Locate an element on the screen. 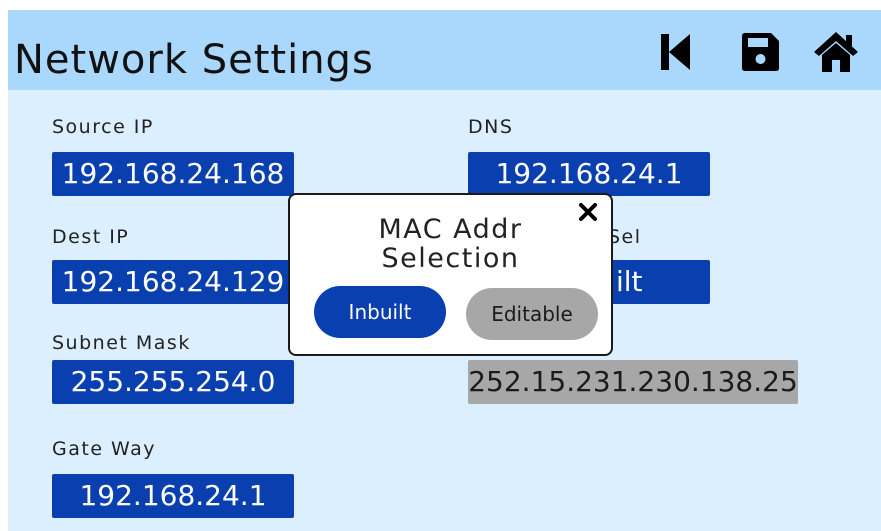 Image resolution: width=881 pixels, height=531 pixels. dialog-title: MAC Addr Selection is located at coordinates (450, 244).